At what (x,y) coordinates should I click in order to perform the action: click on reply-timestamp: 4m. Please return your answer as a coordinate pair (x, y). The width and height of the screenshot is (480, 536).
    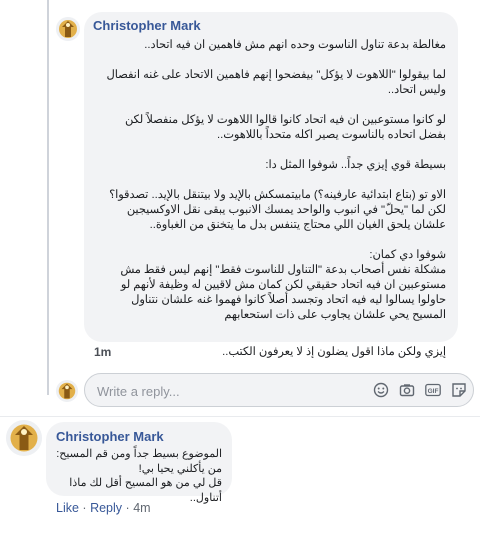
    Looking at the image, I should click on (141, 508).